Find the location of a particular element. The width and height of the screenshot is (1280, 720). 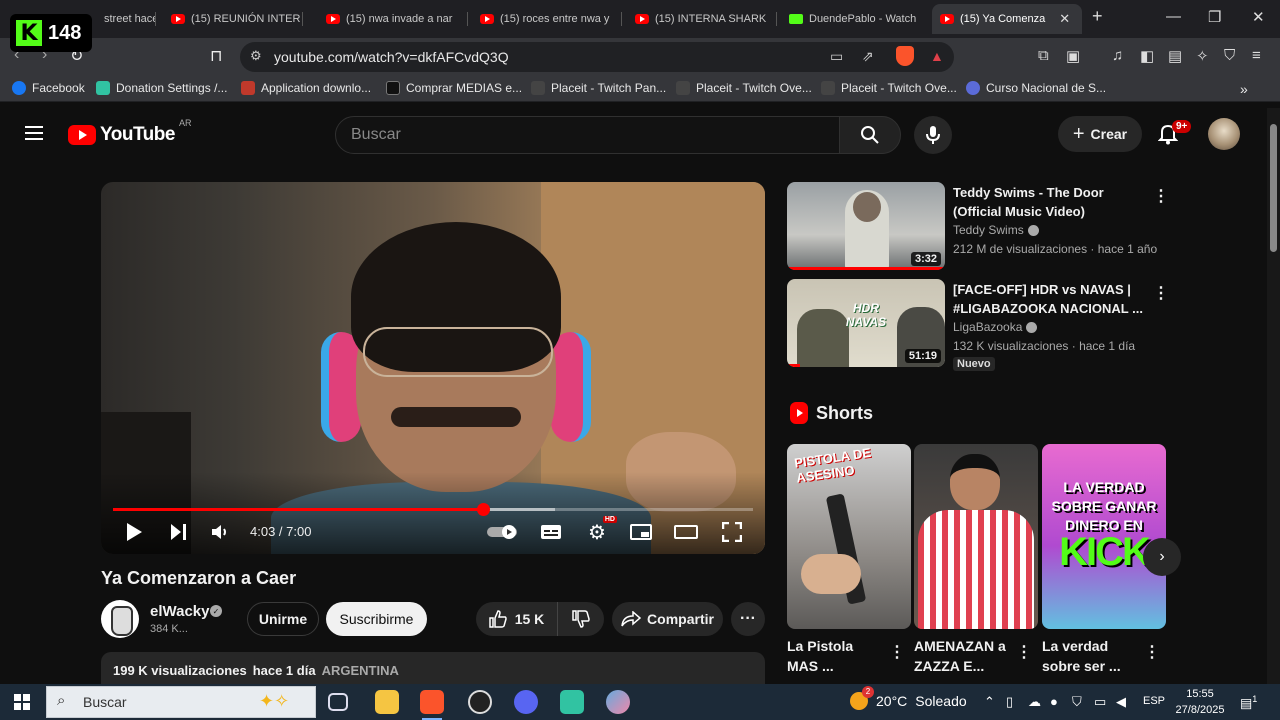

leo-ai-icon: ✧ is located at coordinates (1202, 56).